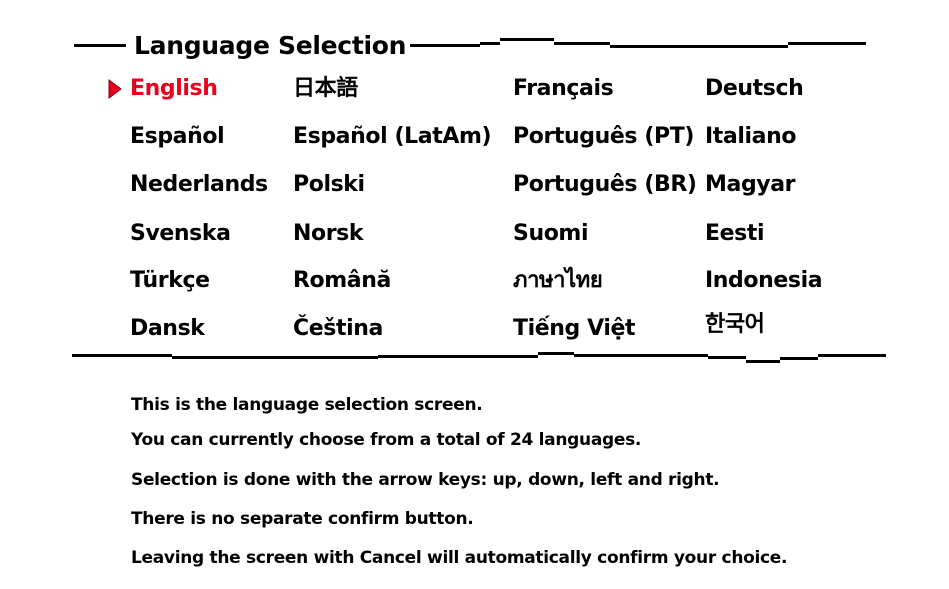  Describe the element at coordinates (302, 519) in the screenshot. I see `description-line: There is no separate confirm button.` at that location.